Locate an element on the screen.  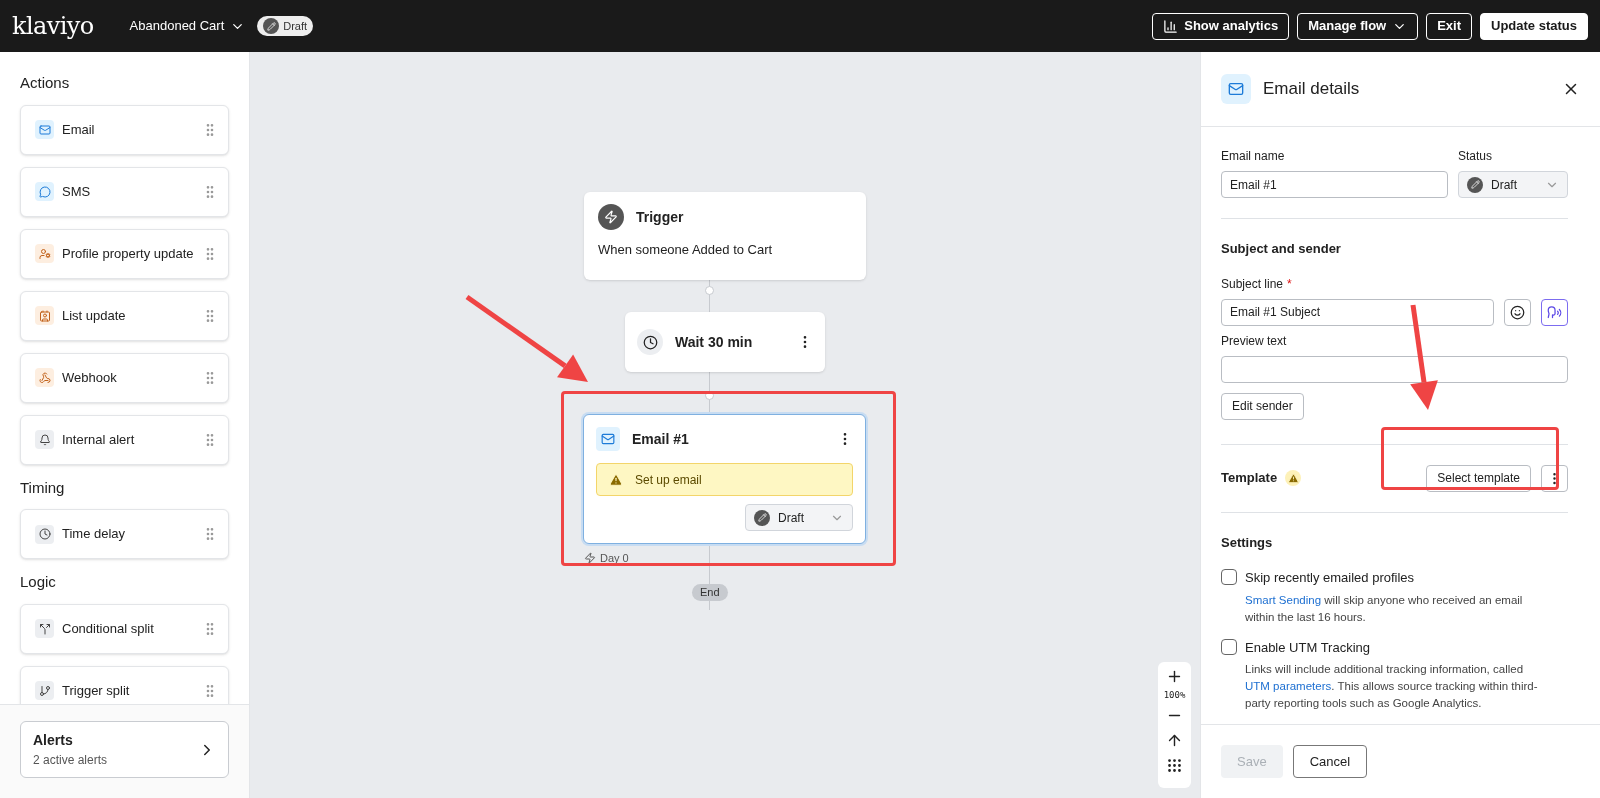
action-card: Trigger split is located at coordinates (124, 684).